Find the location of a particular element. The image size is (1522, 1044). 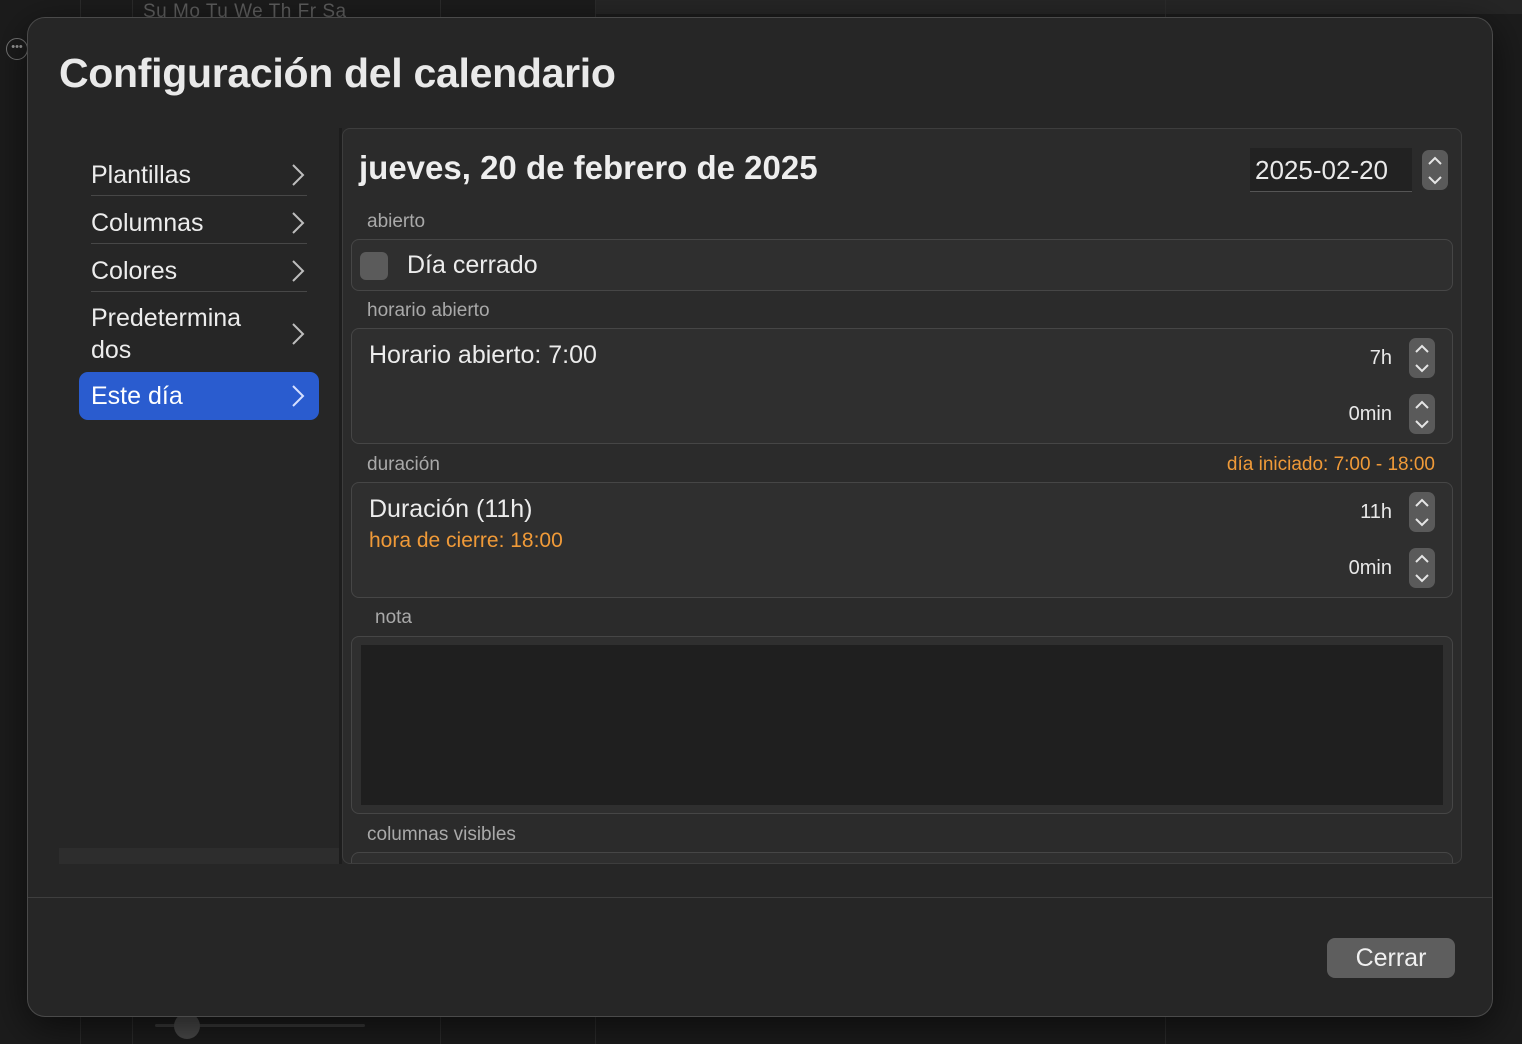

sidebar-item-este-dia: Este día is located at coordinates (199, 396).